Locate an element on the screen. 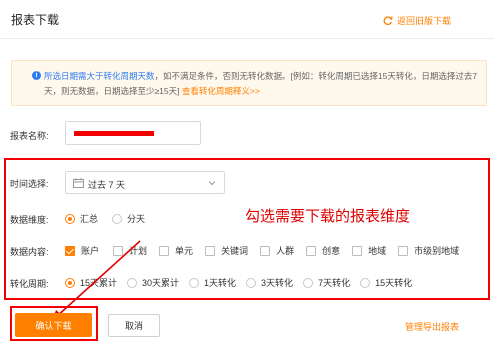  info-icon: i is located at coordinates (36, 75).